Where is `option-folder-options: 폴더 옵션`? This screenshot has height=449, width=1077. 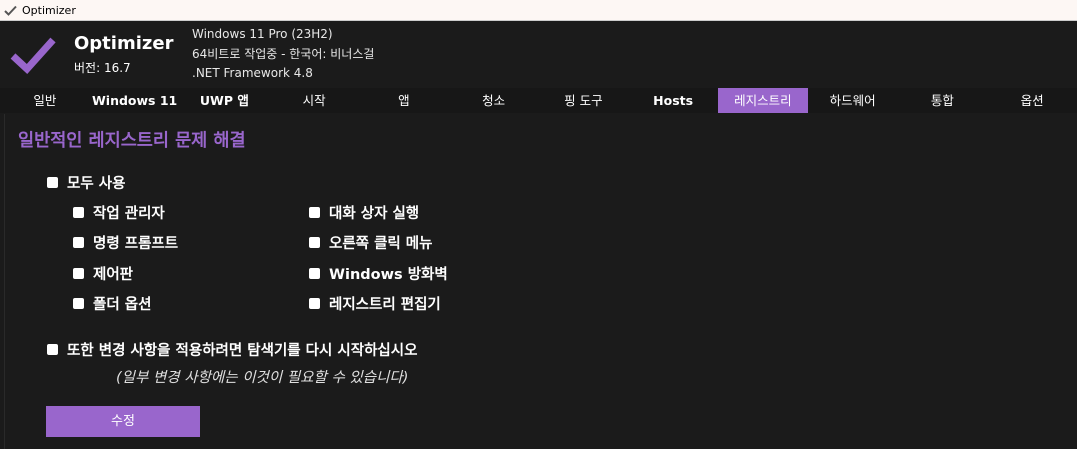
option-folder-options: 폴더 옵션 is located at coordinates (112, 303).